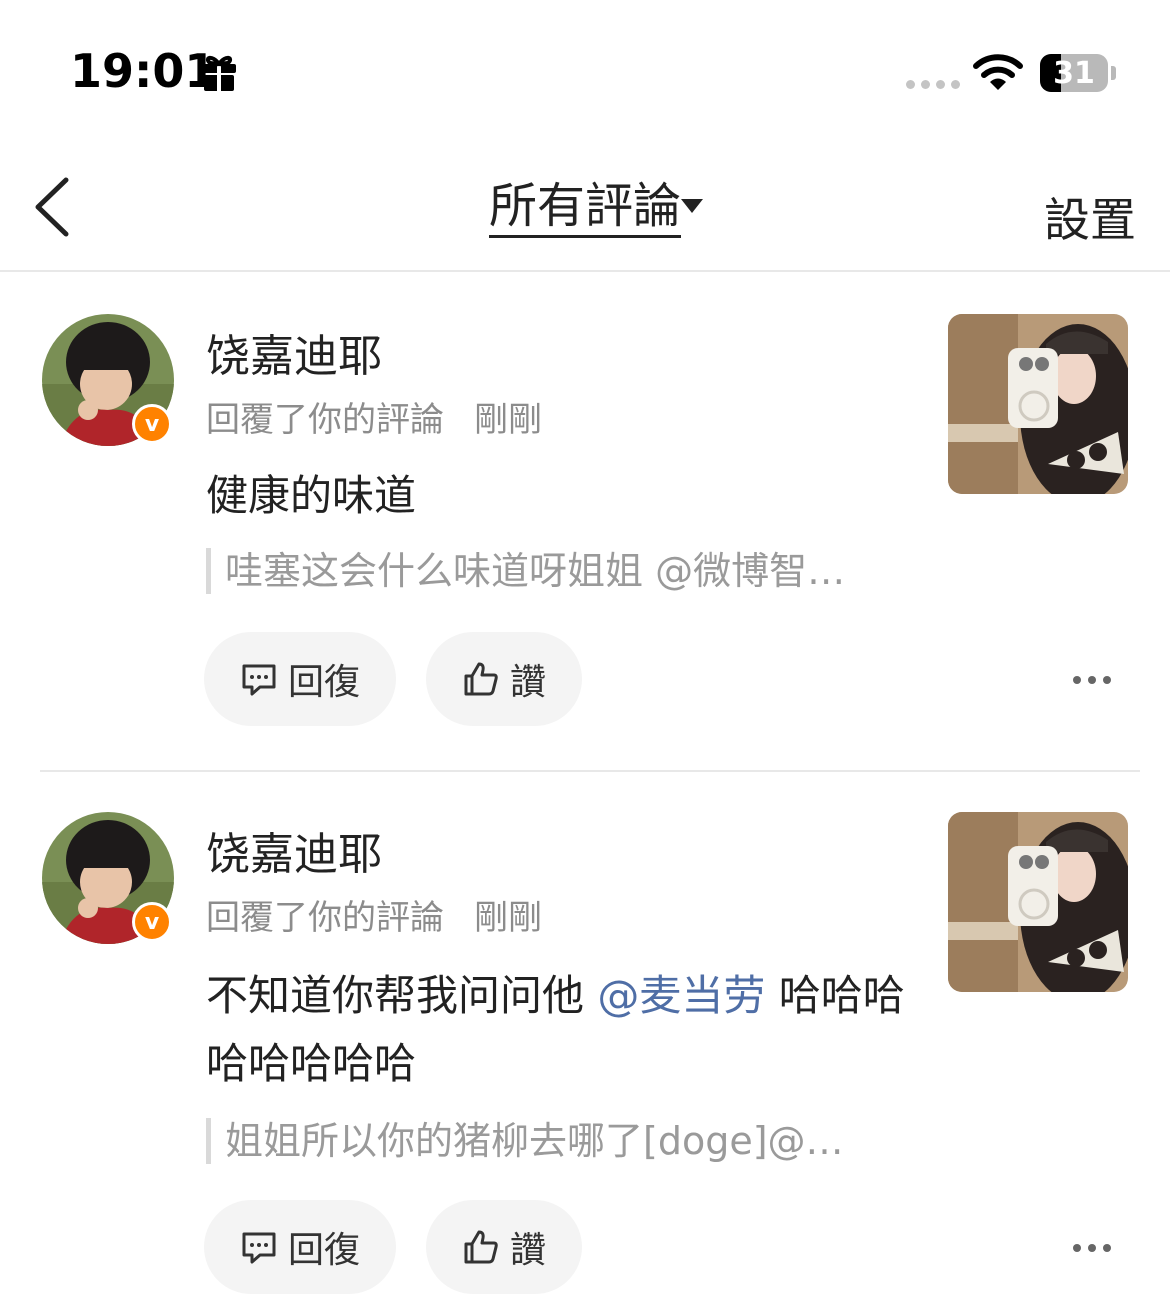 This screenshot has width=1170, height=1306. What do you see at coordinates (585, 70) in the screenshot?
I see `status-bar: 19:01 31` at bounding box center [585, 70].